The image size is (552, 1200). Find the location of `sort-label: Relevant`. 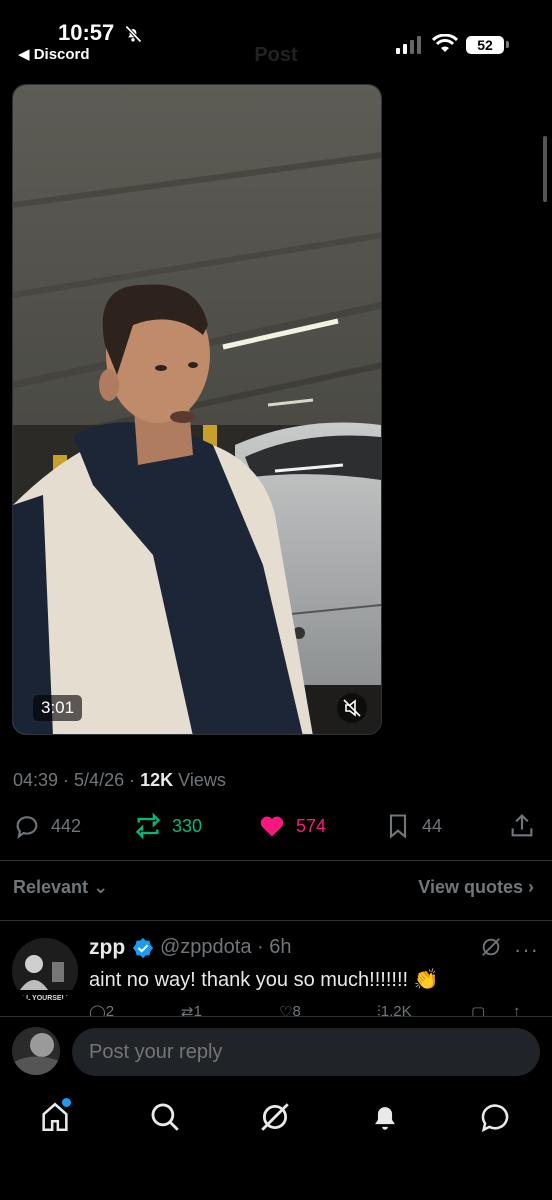

sort-label: Relevant is located at coordinates (51, 887).